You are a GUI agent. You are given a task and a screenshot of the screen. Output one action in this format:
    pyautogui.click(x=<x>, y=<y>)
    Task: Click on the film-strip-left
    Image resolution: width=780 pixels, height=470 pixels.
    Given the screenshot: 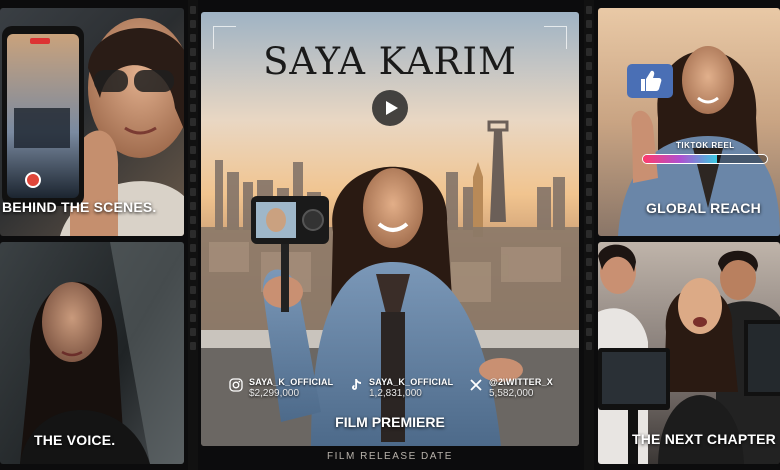 What is the action you would take?
    pyautogui.click(x=193, y=235)
    